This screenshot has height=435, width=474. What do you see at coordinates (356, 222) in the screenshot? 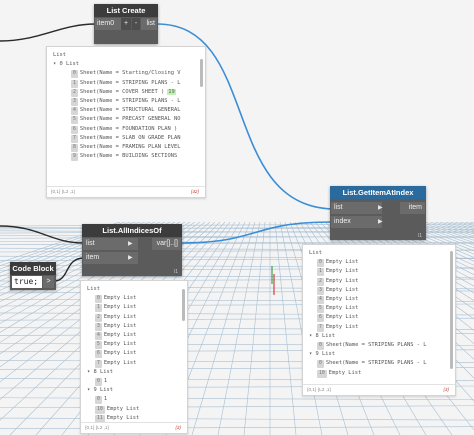
I see `index-input-port: index` at bounding box center [356, 222].